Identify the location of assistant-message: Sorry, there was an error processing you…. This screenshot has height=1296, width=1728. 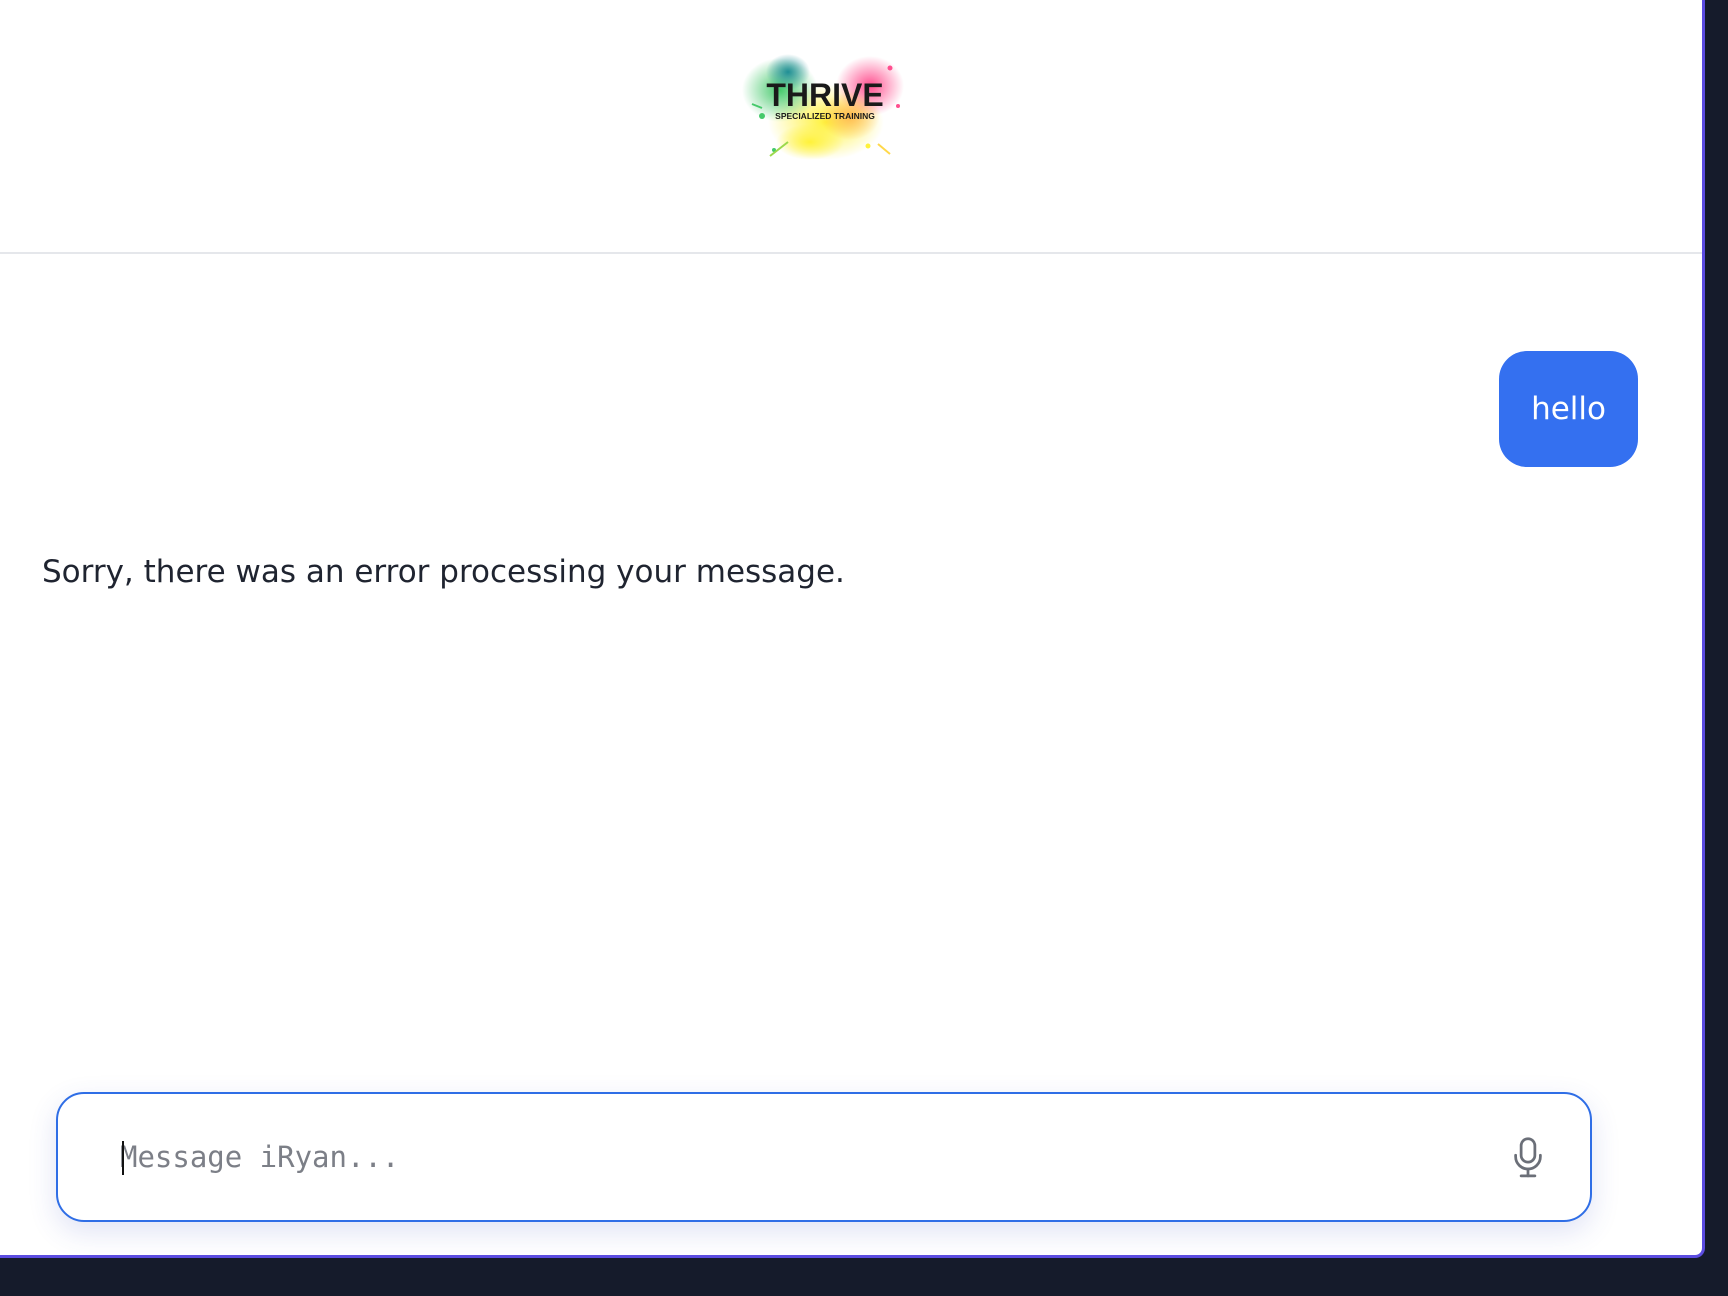
(443, 572).